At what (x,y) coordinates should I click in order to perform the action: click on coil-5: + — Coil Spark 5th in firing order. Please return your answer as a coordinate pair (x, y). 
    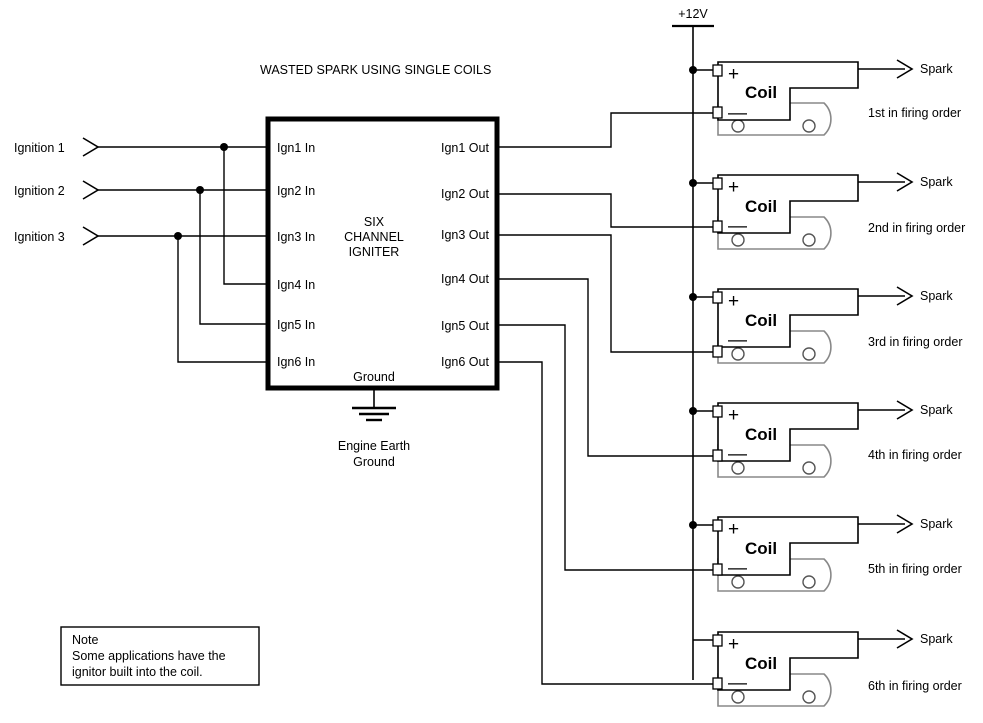
    Looking at the image, I should click on (825, 553).